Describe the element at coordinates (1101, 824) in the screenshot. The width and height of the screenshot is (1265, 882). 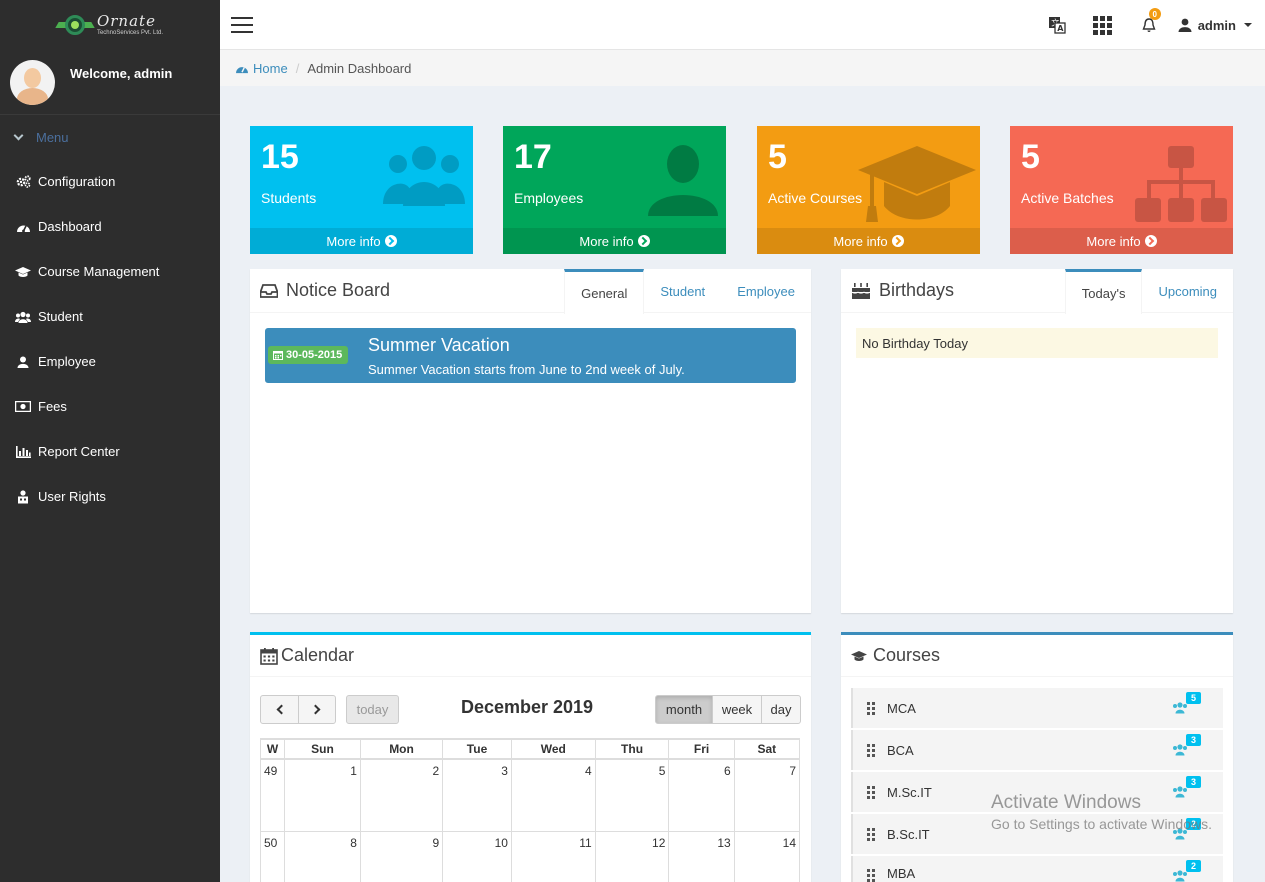
I see `watermark-subtitle: Go to Settings to activate Windows.` at that location.